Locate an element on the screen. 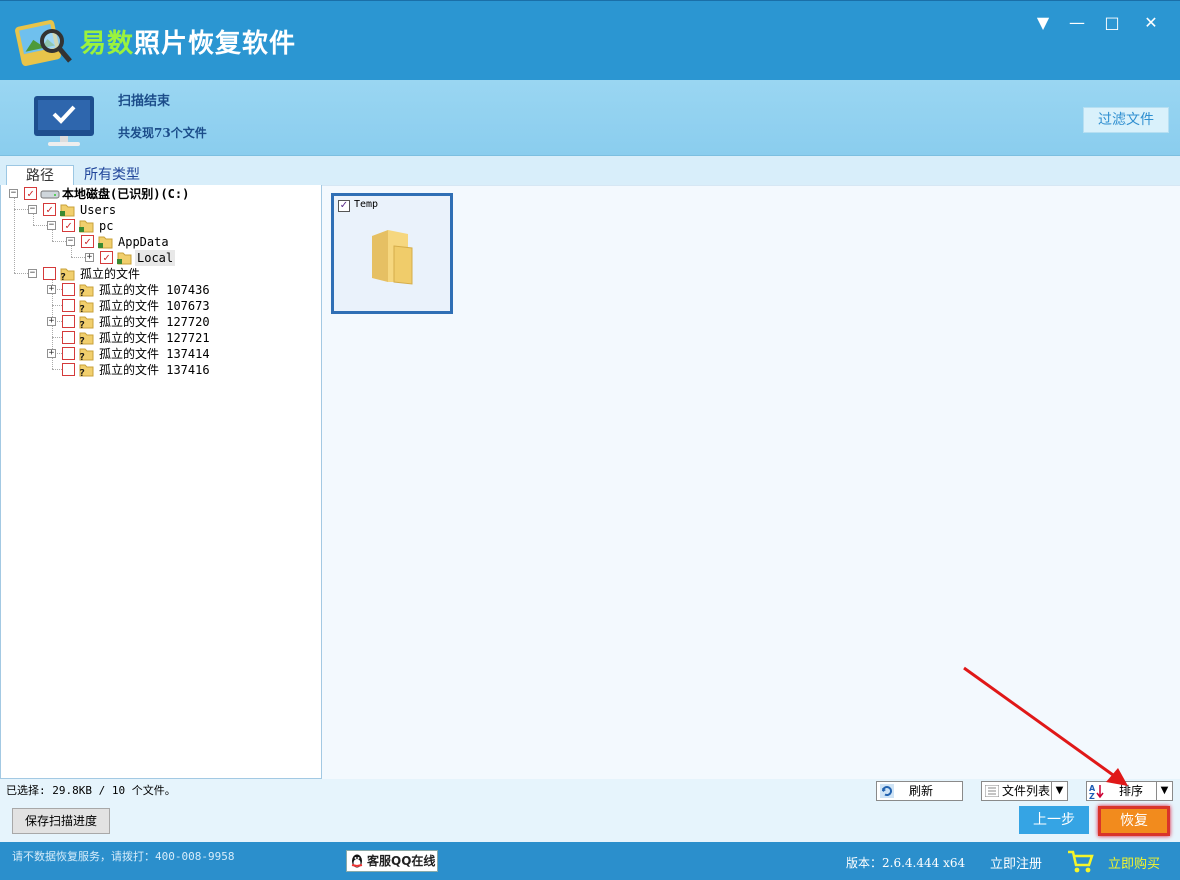 The image size is (1180, 880). selection-summary: 已选择: 29.8KB / 10 个文件。 is located at coordinates (91, 790).